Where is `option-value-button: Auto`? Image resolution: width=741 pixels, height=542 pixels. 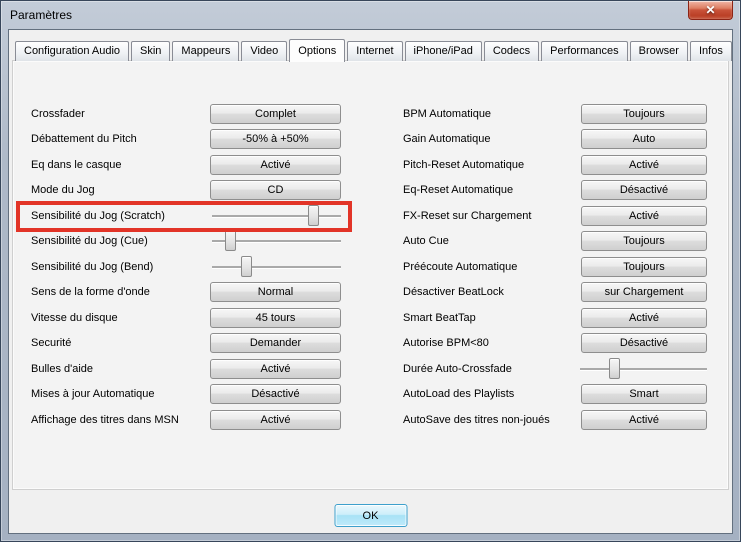 option-value-button: Auto is located at coordinates (644, 139).